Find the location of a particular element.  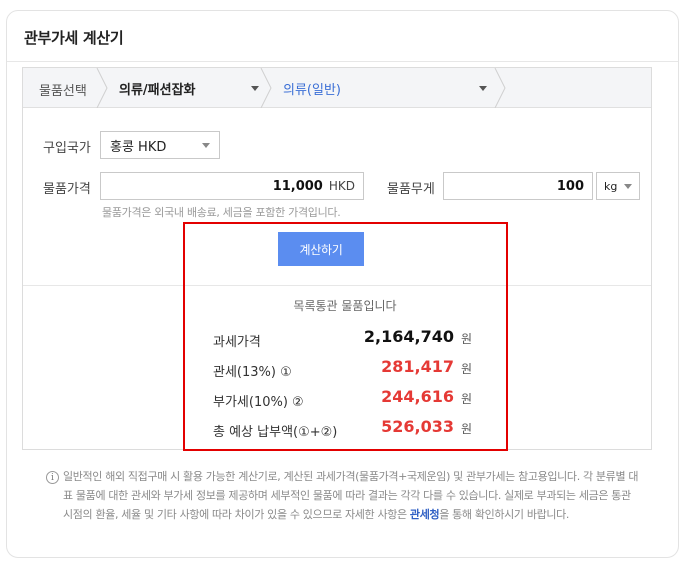

country-select: 홍콩 HKD is located at coordinates (160, 145).